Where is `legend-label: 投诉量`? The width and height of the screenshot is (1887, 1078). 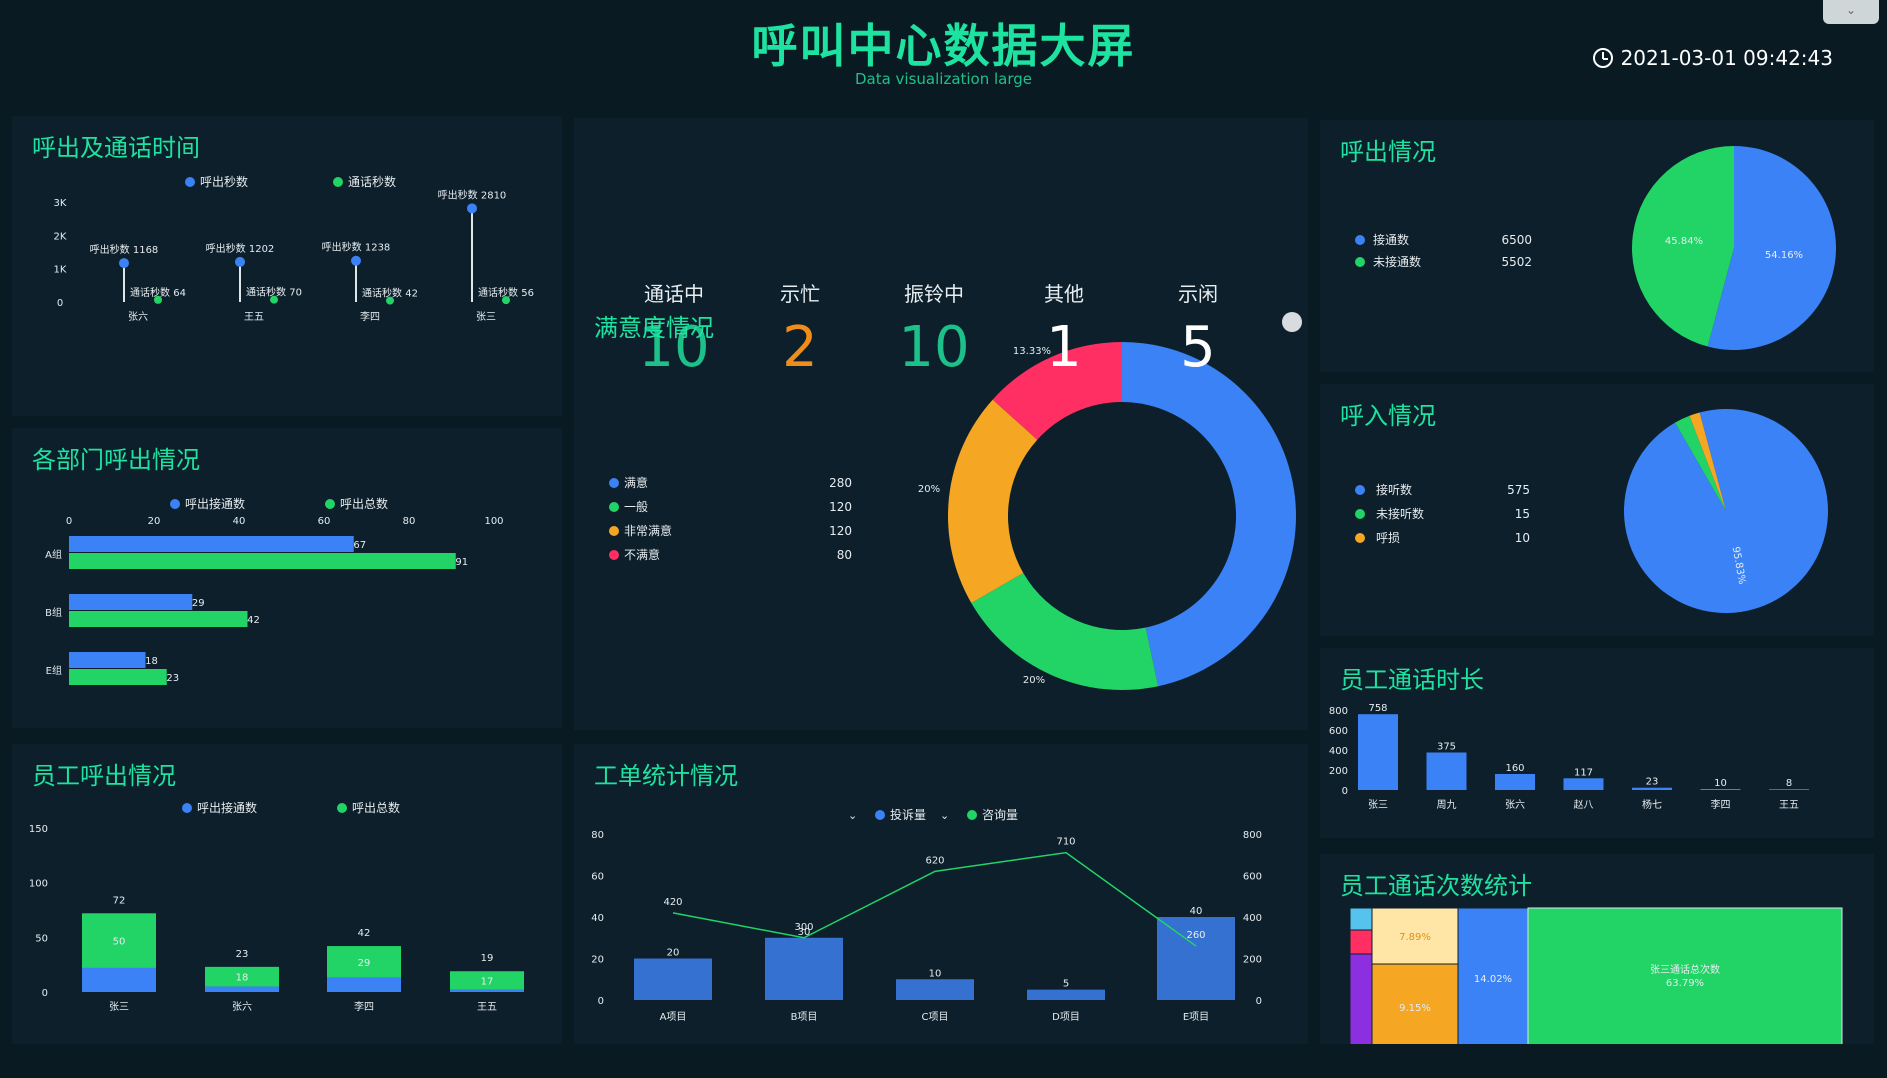 legend-label: 投诉量 is located at coordinates (908, 814).